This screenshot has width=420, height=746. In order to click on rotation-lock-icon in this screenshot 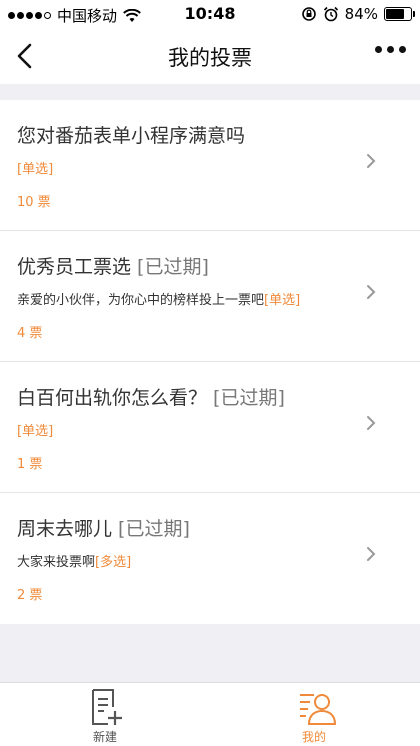, I will do `click(308, 14)`.